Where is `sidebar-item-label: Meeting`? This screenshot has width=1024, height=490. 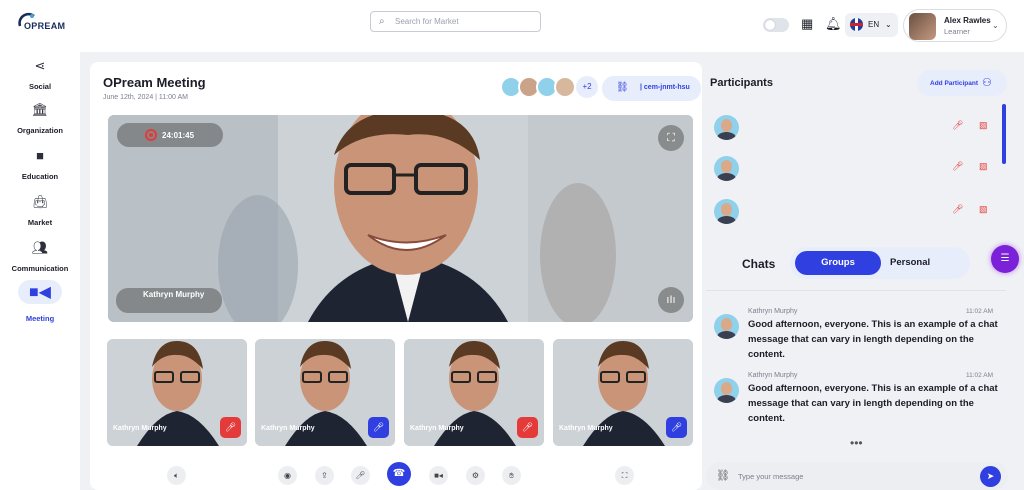 sidebar-item-label: Meeting is located at coordinates (40, 318).